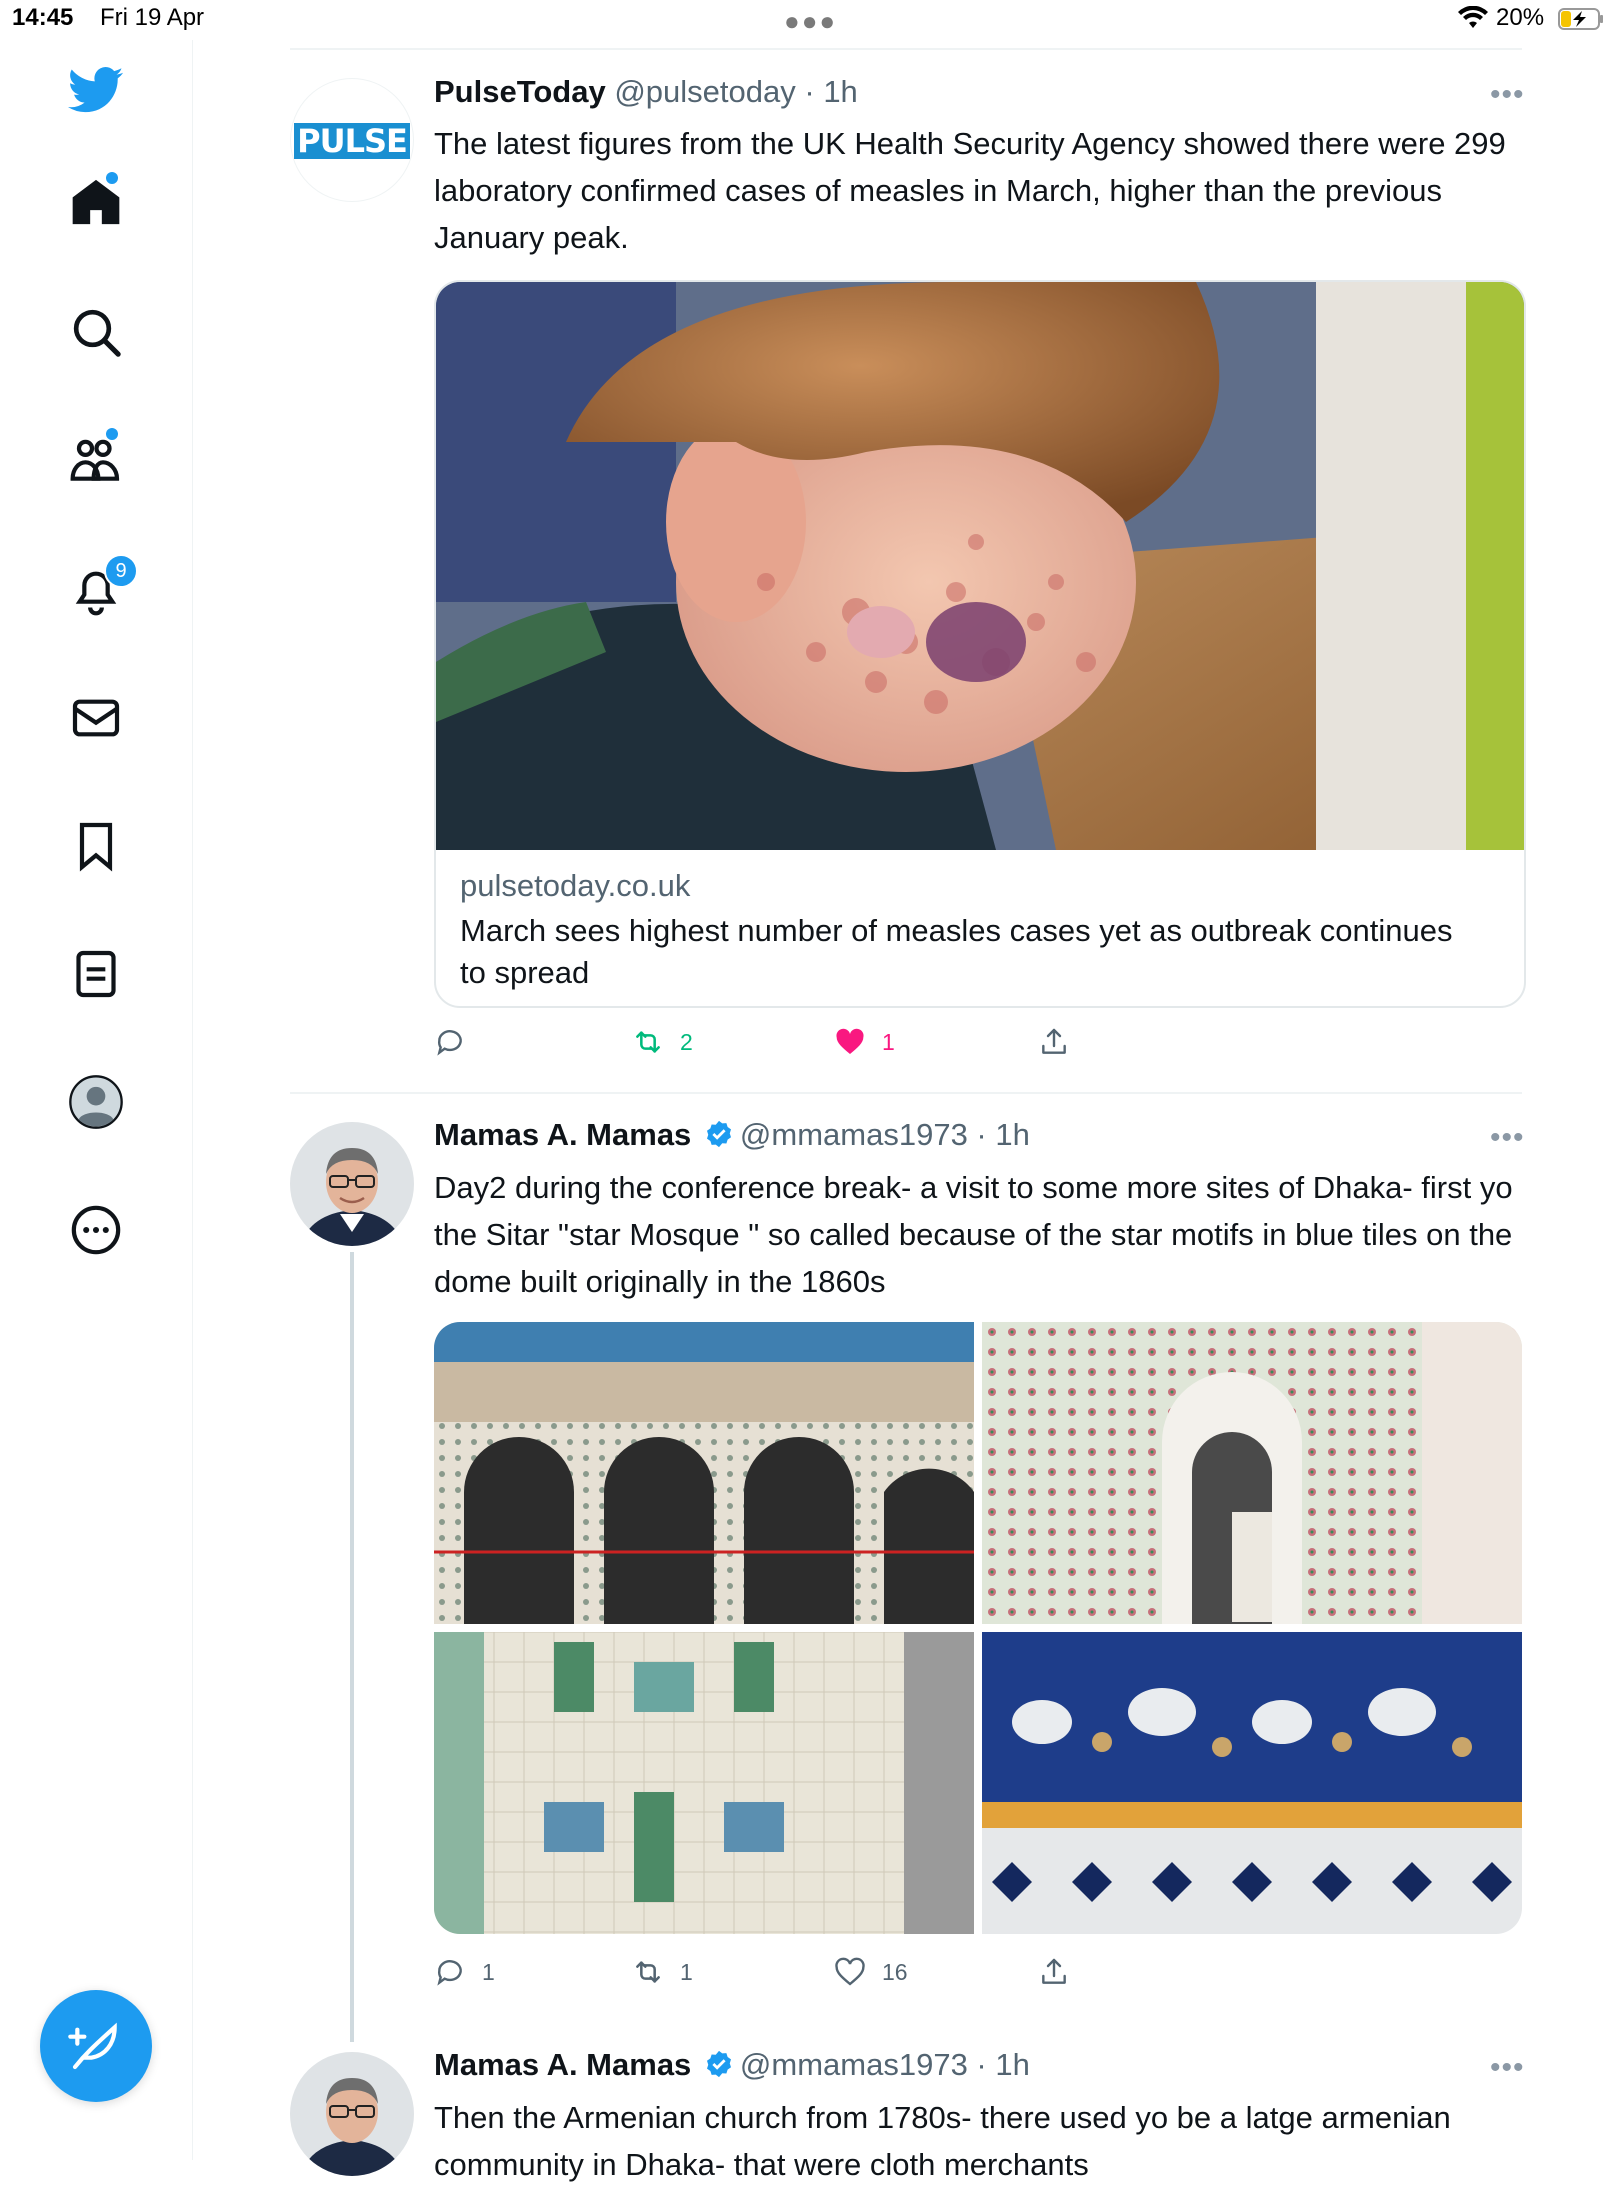  What do you see at coordinates (895, 1971) in the screenshot?
I see `like-count: 16` at bounding box center [895, 1971].